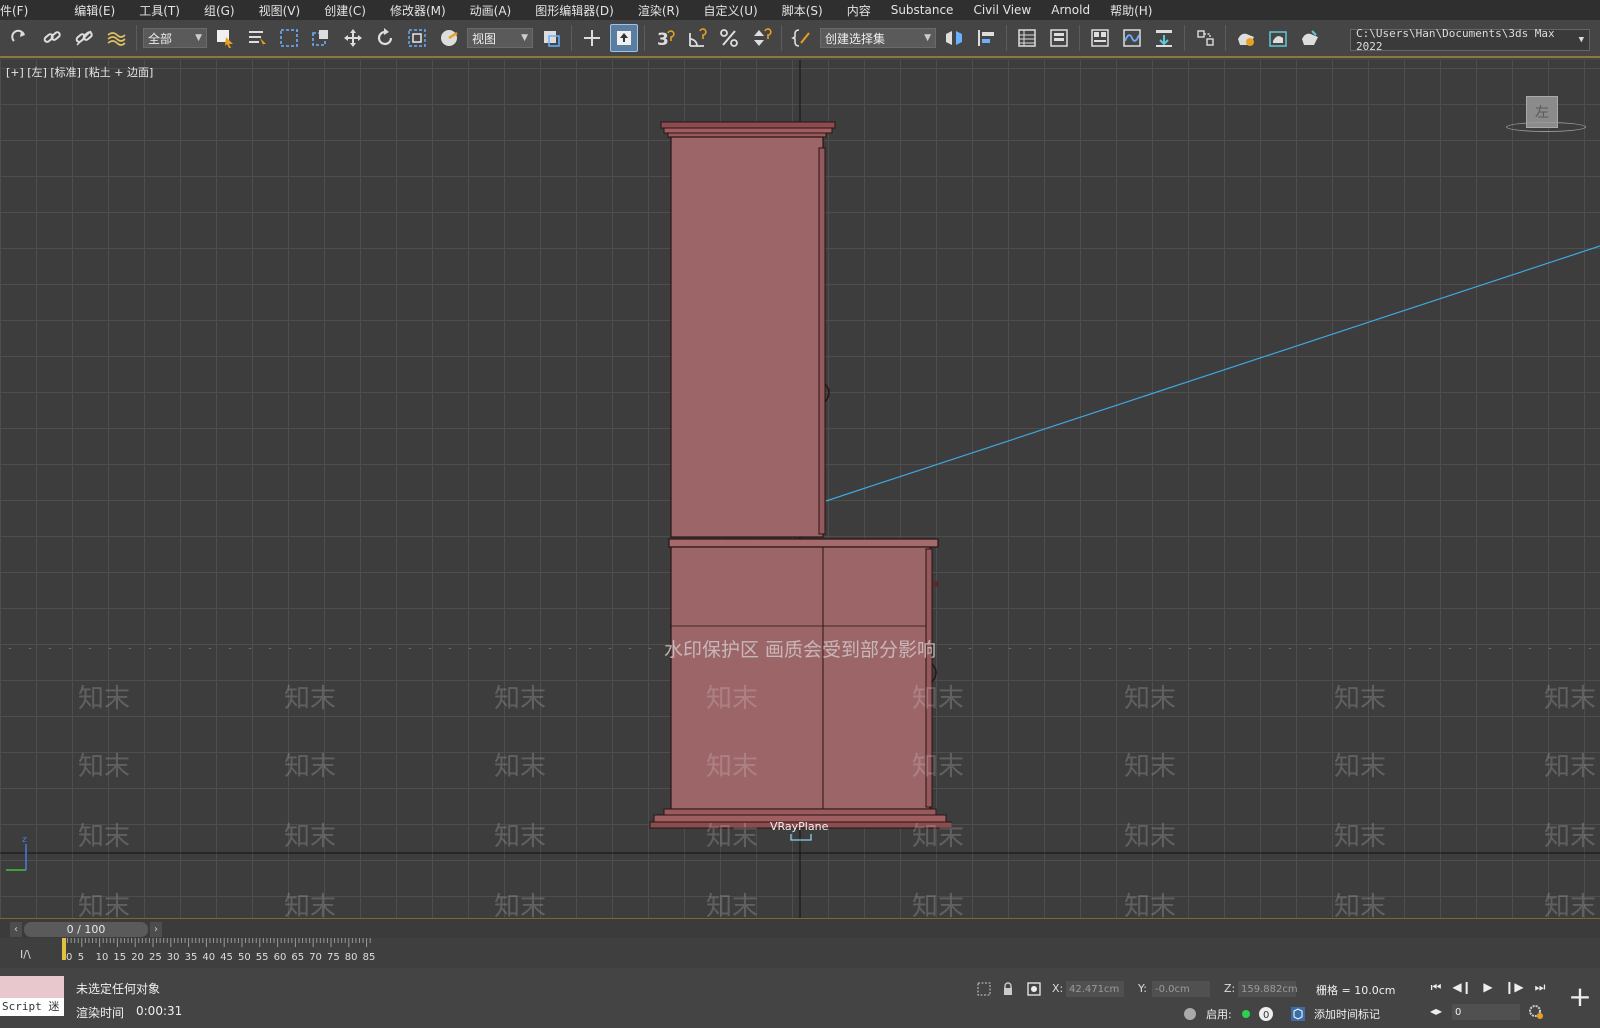 The image size is (1600, 1028). I want to click on z-coord-field: 159.882cm, so click(1268, 989).